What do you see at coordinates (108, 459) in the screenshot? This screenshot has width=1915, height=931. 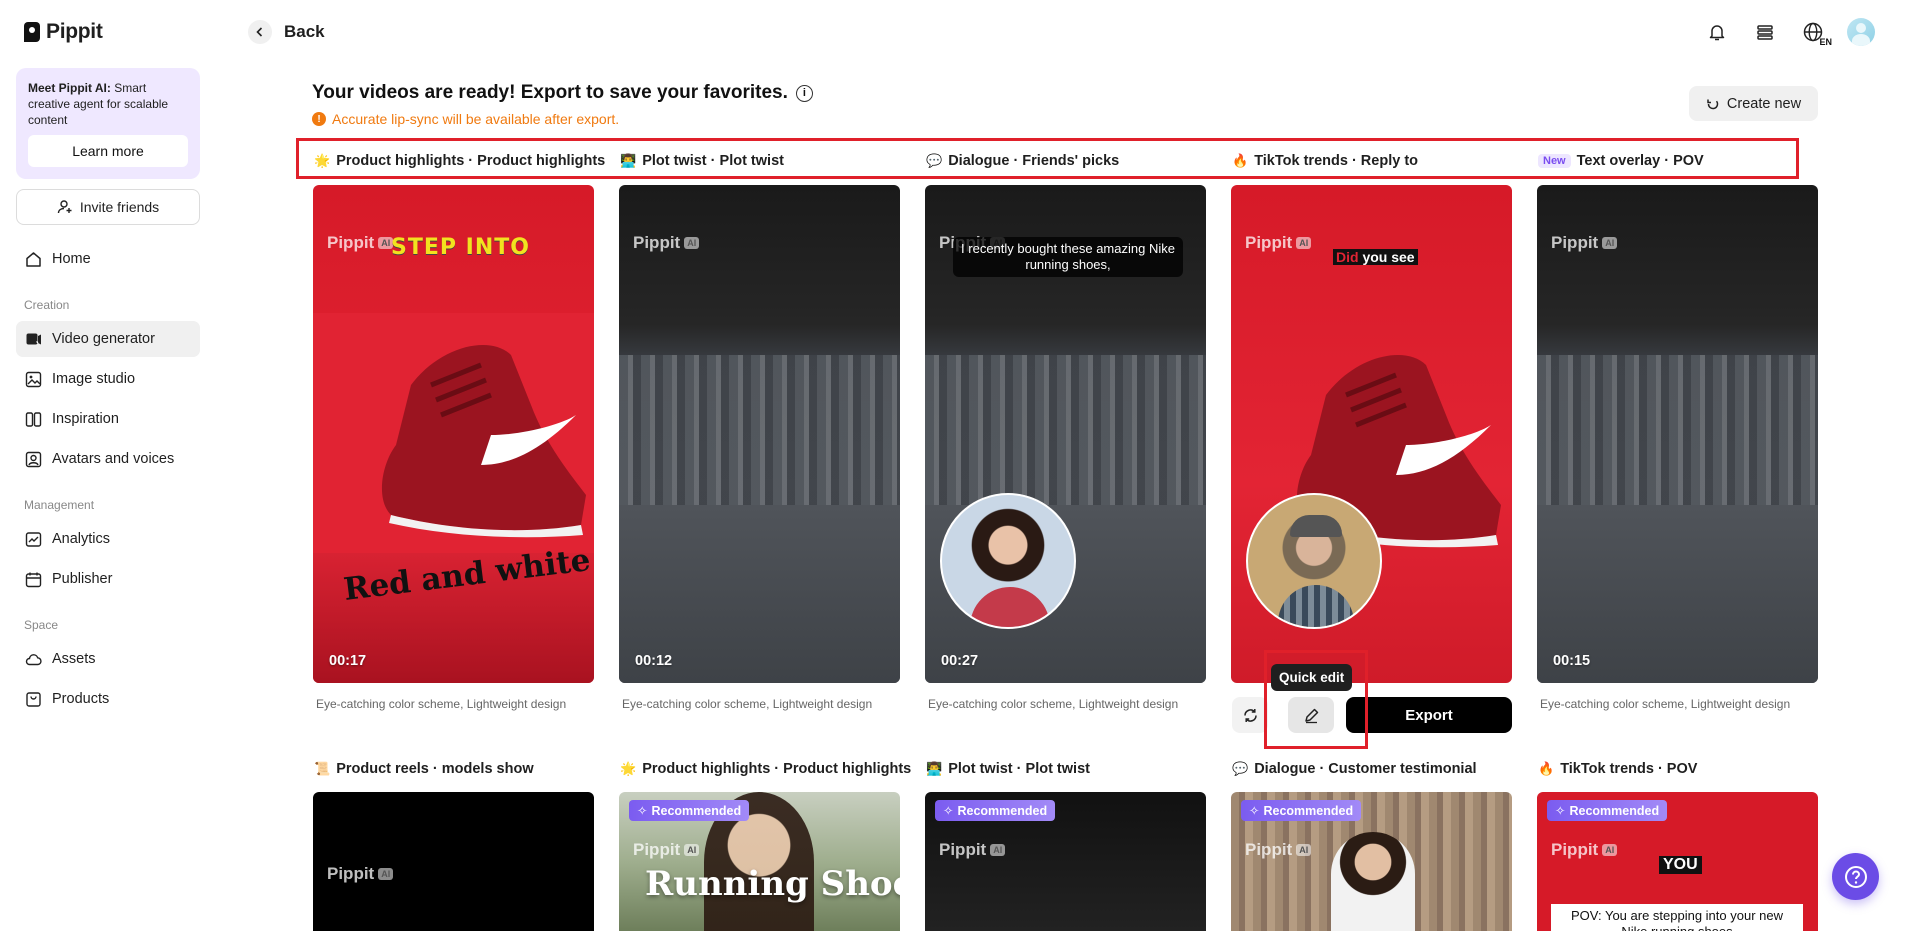 I see `sidebar-item-avatars-and-voices: Avatars and voices` at bounding box center [108, 459].